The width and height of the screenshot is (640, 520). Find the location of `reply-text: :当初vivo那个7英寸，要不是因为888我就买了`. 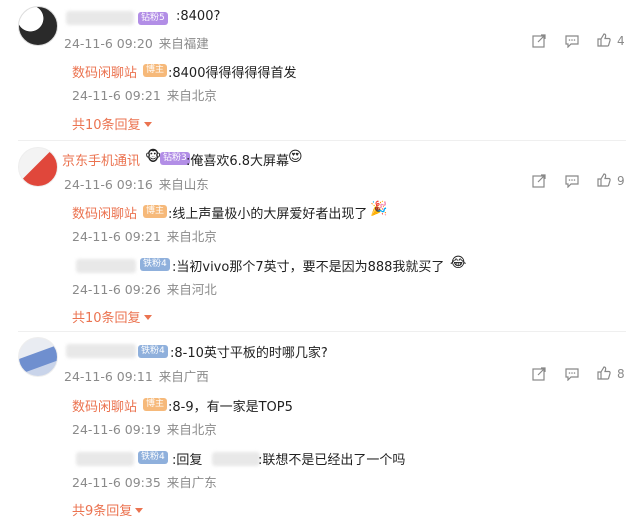

reply-text: :当初vivo那个7英寸，要不是因为888我就买了 is located at coordinates (308, 267).